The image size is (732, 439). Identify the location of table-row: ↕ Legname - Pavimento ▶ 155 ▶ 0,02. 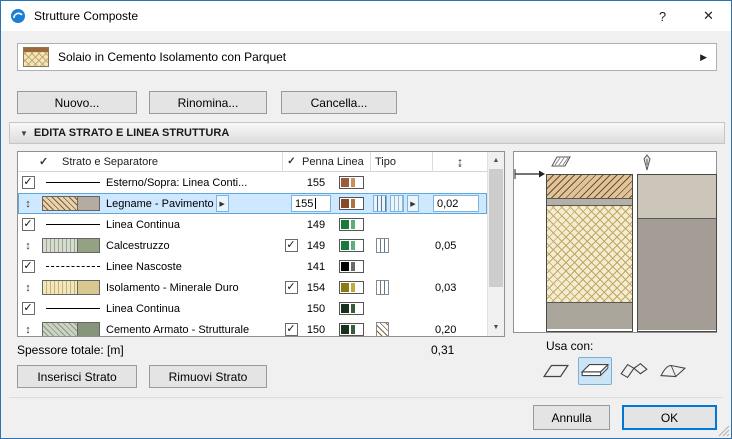
(252, 203).